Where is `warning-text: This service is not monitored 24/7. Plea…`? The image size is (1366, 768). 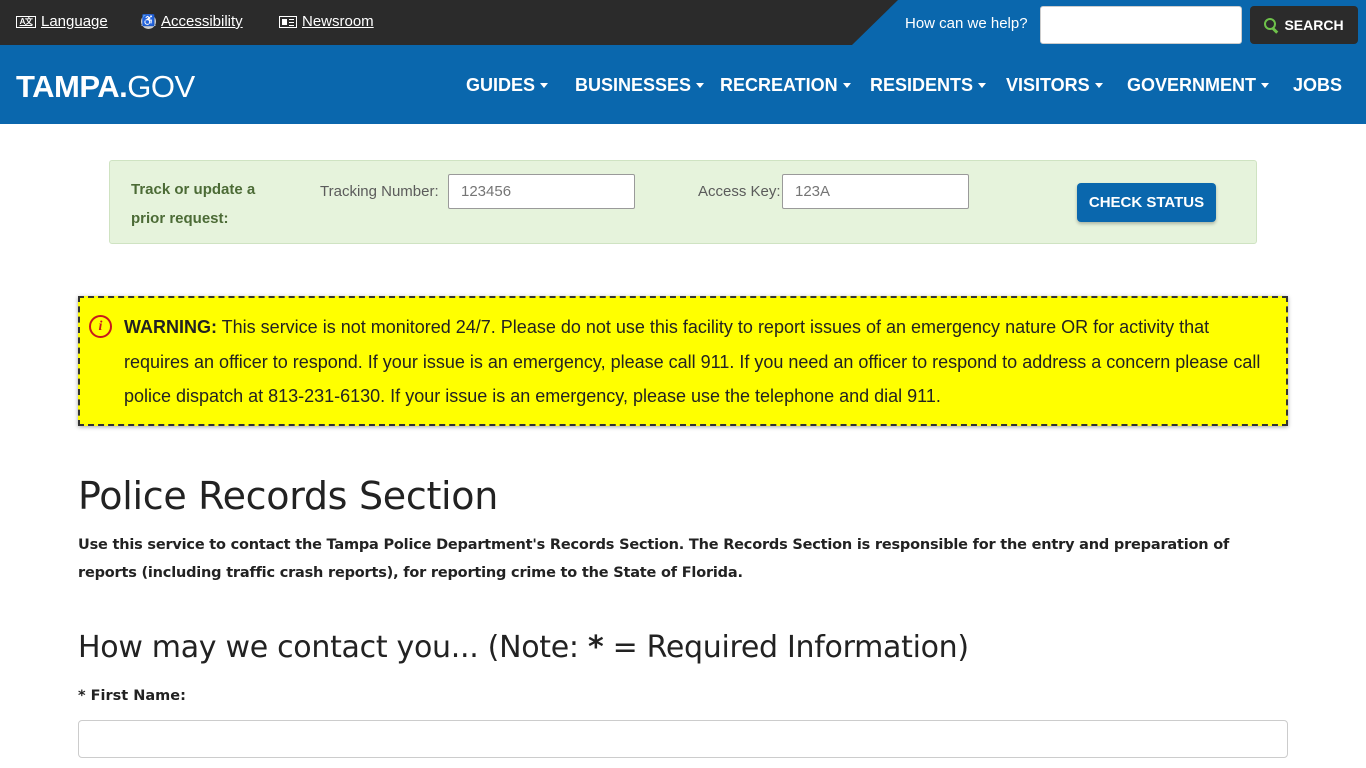 warning-text: This service is not monitored 24/7. Plea… is located at coordinates (692, 361).